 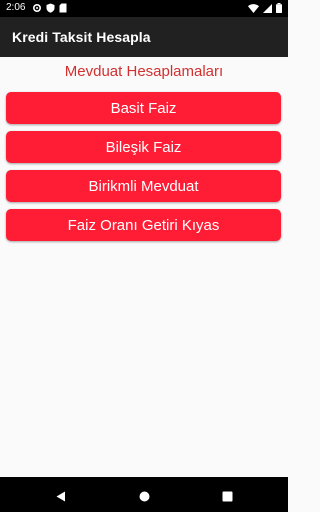 I want to click on back-icon, so click(x=61, y=498).